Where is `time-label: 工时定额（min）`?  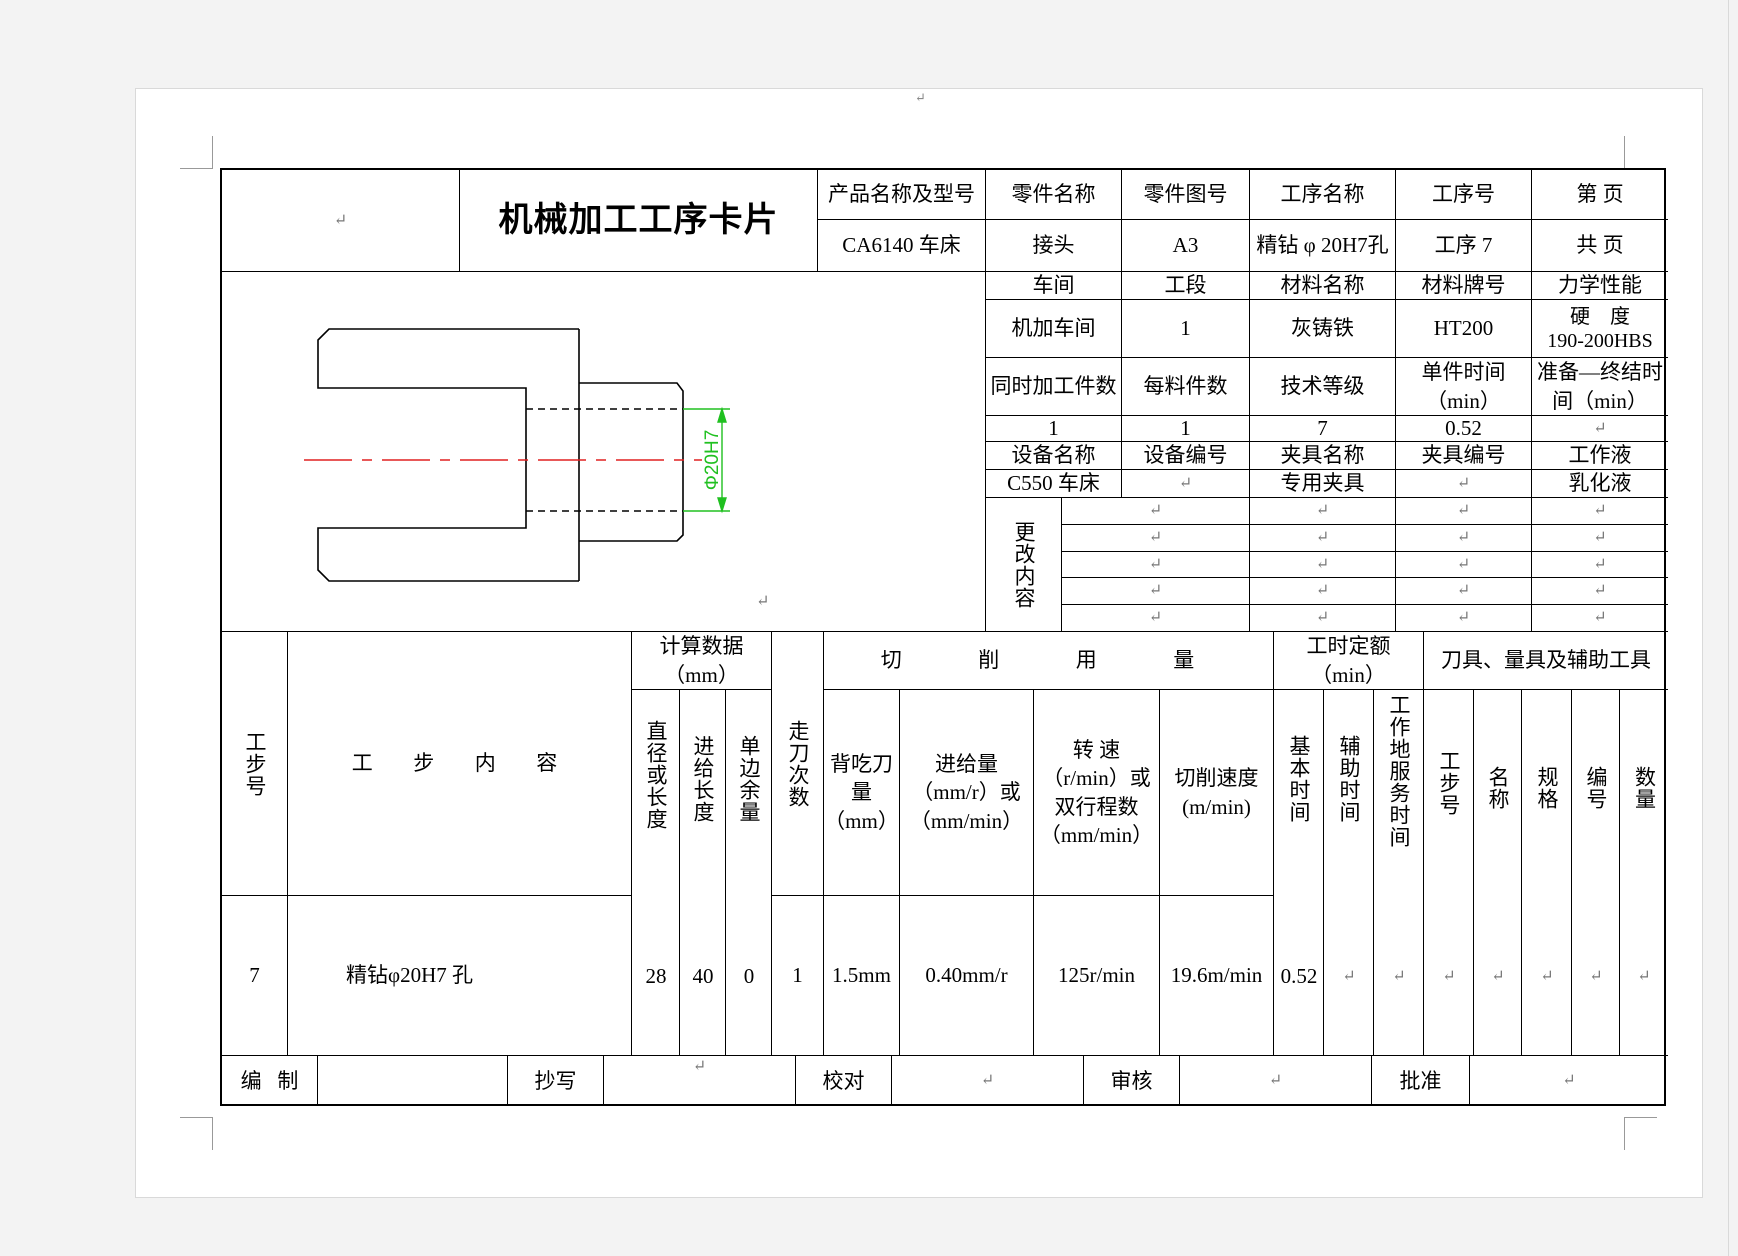 time-label: 工时定额（min） is located at coordinates (1349, 661).